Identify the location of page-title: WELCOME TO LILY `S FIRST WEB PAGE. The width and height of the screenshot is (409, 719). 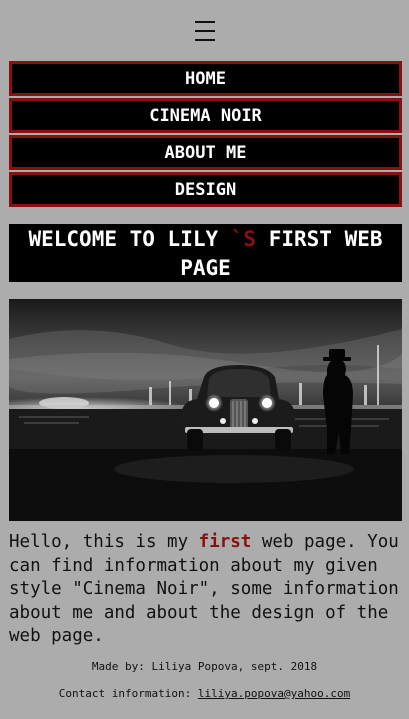
(205, 253).